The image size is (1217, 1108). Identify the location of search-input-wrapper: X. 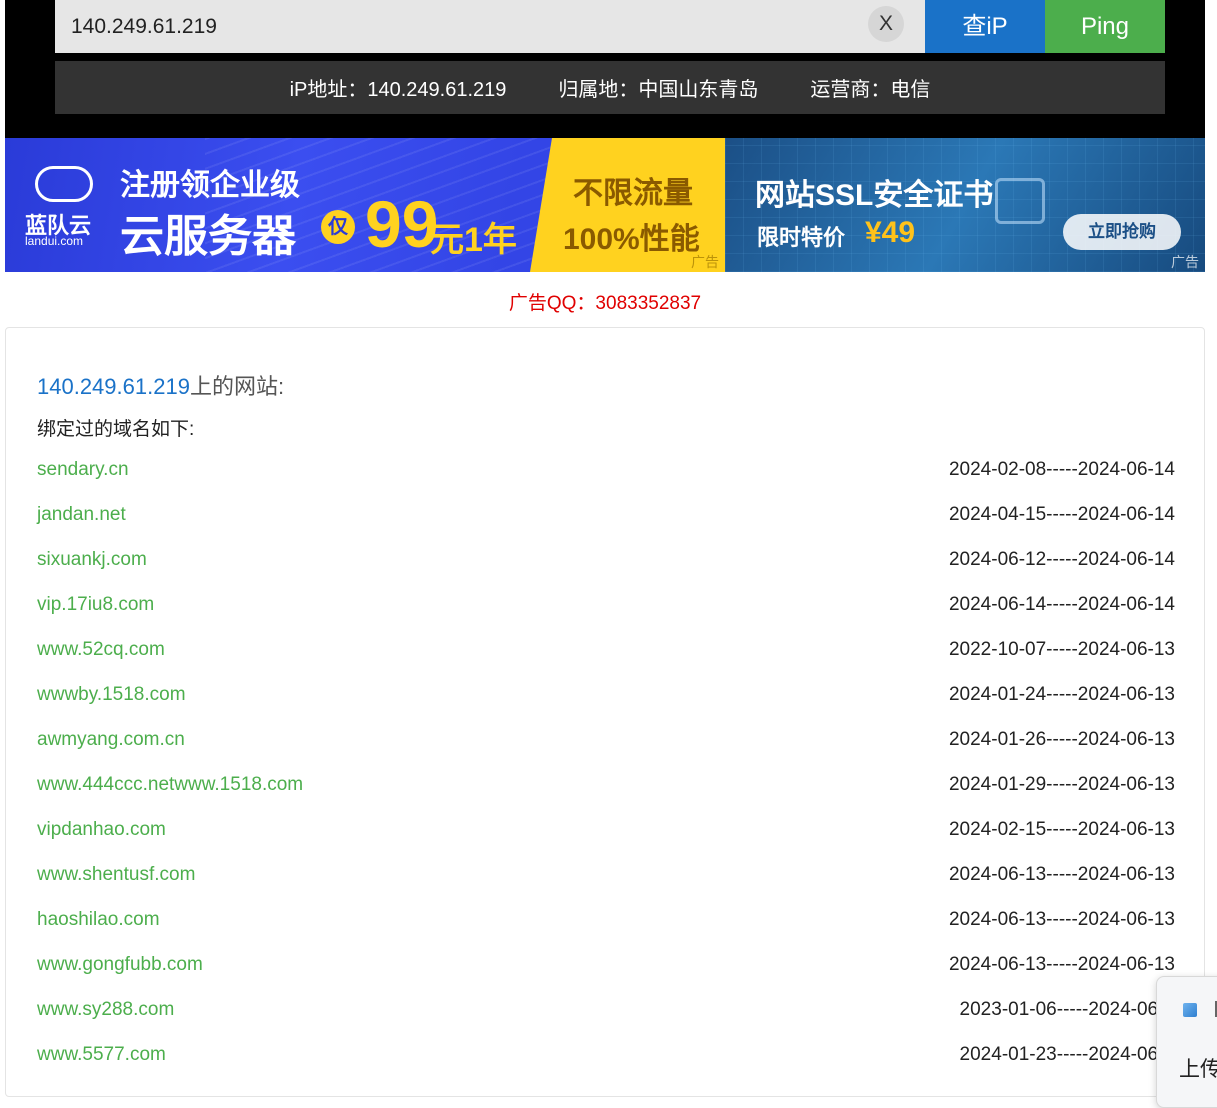
(490, 26).